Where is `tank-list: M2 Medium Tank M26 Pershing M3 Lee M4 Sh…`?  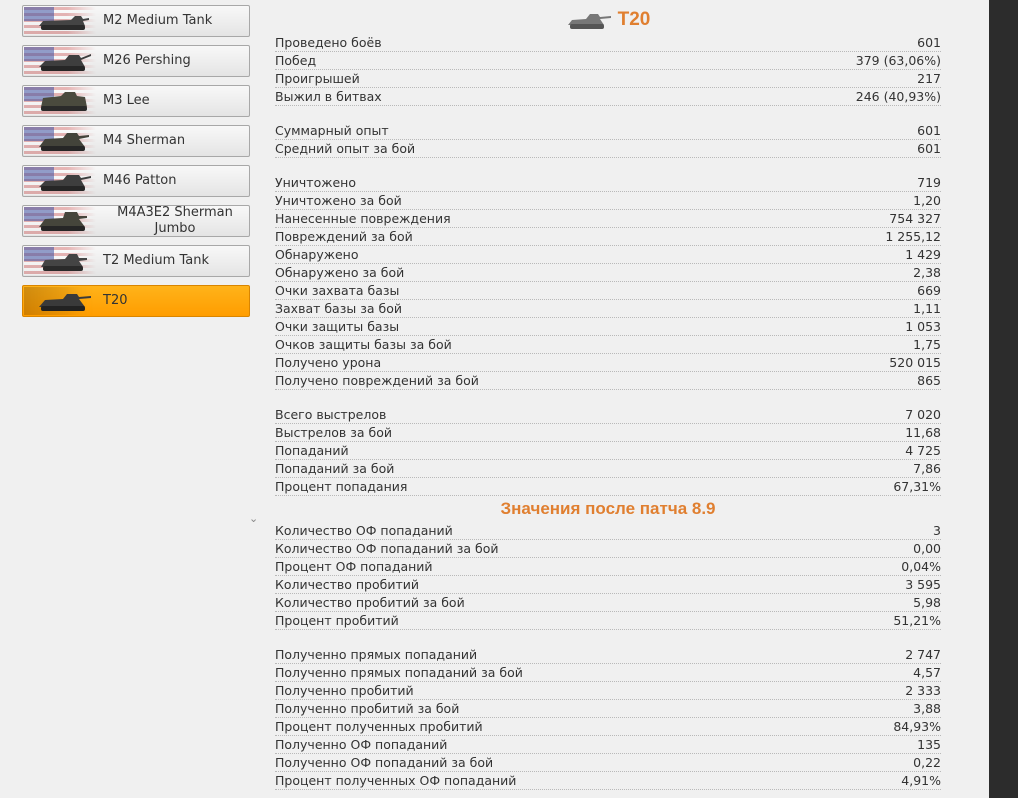 tank-list: M2 Medium Tank M26 Pershing M3 Lee M4 Sh… is located at coordinates (136, 165).